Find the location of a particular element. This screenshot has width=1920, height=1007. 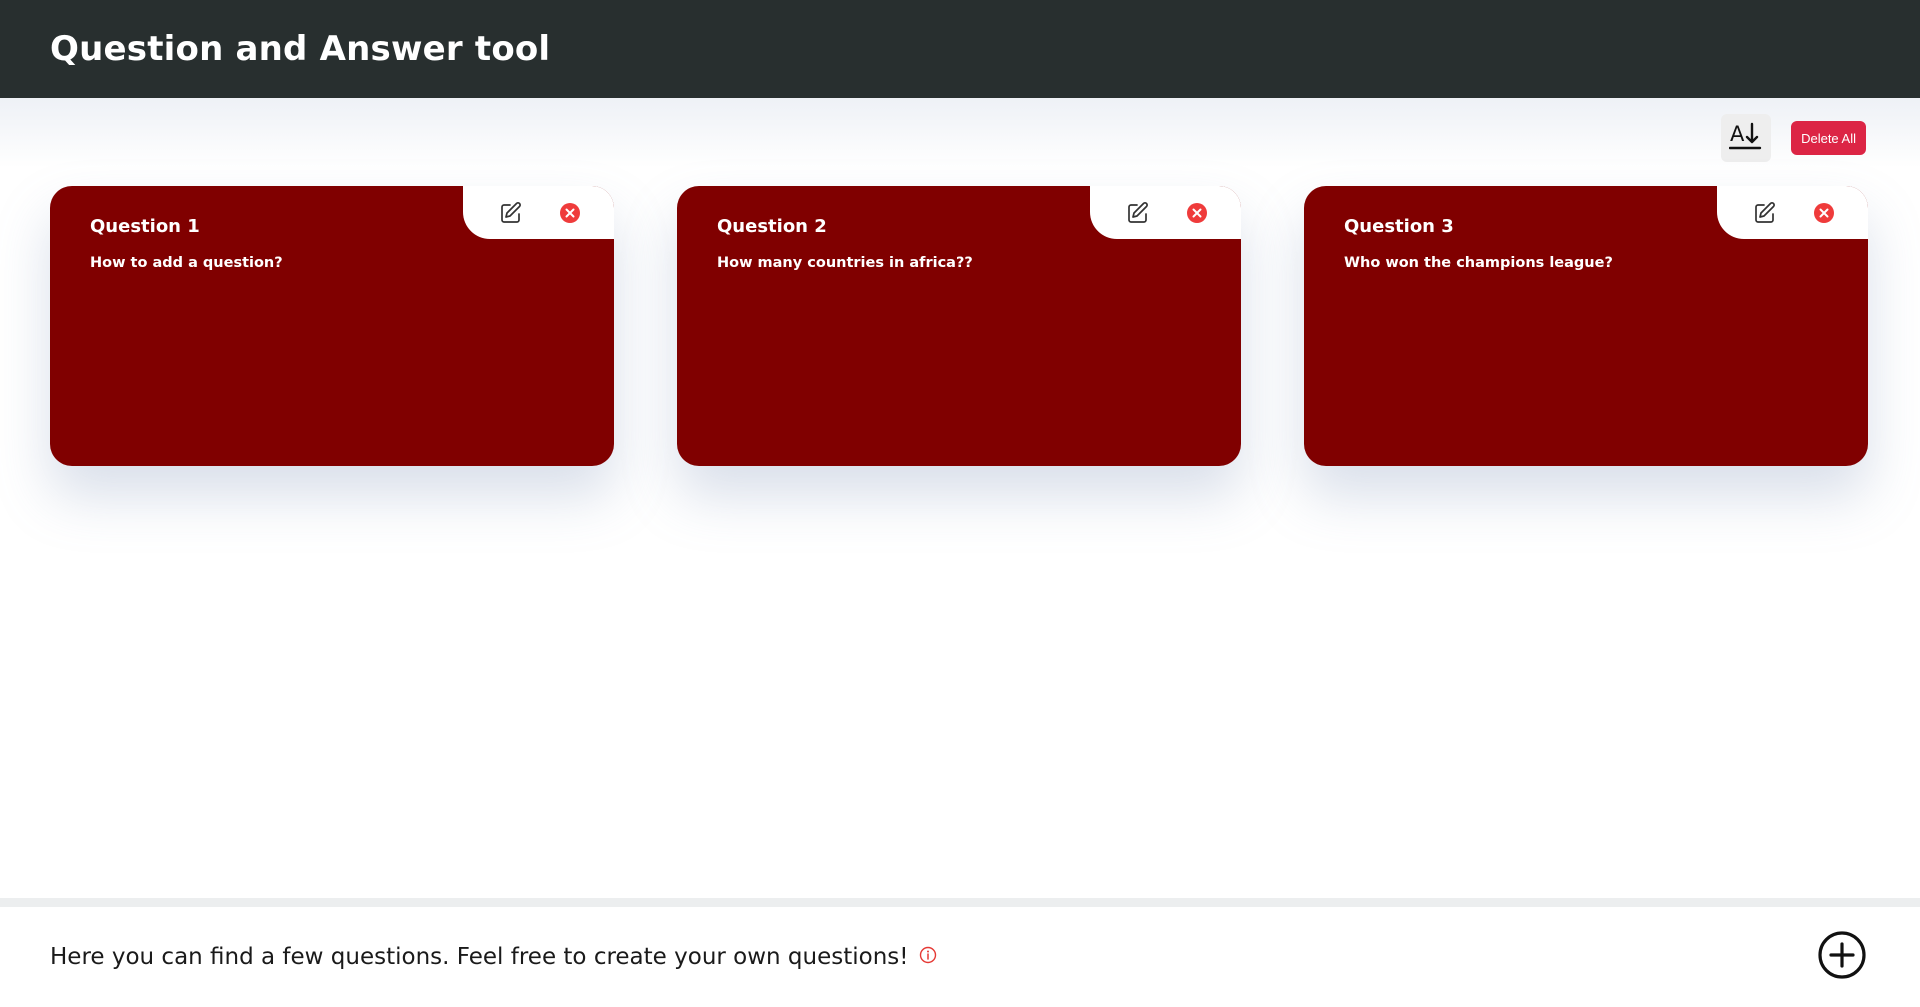

sort-alpha-down-icon: A is located at coordinates (1745, 138).